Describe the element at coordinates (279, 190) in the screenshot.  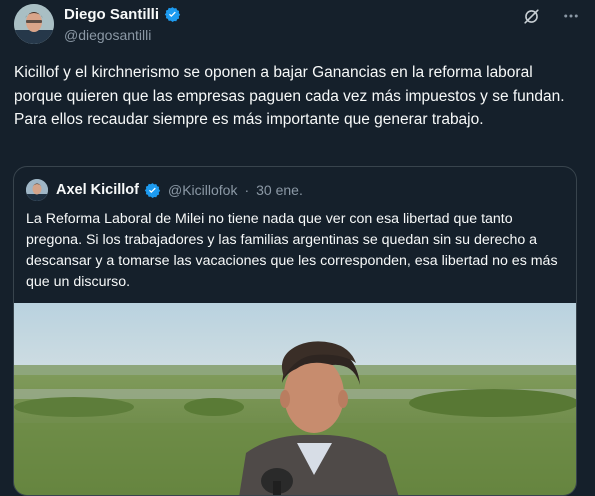
I see `quoted-date: 30 ene.` at that location.